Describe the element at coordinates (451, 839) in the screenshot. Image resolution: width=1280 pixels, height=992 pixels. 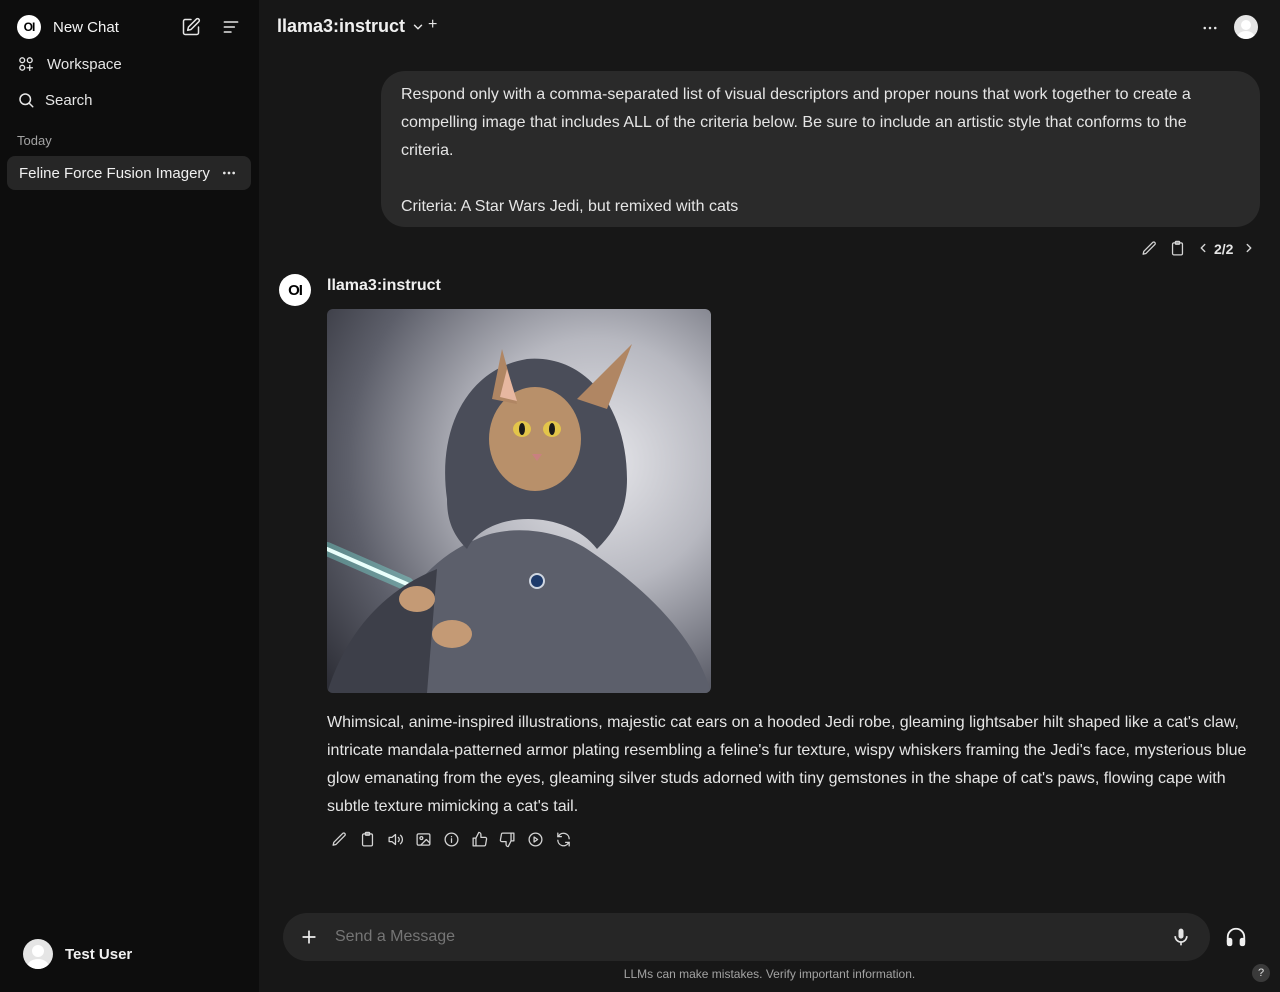
I see `info-icon` at that location.